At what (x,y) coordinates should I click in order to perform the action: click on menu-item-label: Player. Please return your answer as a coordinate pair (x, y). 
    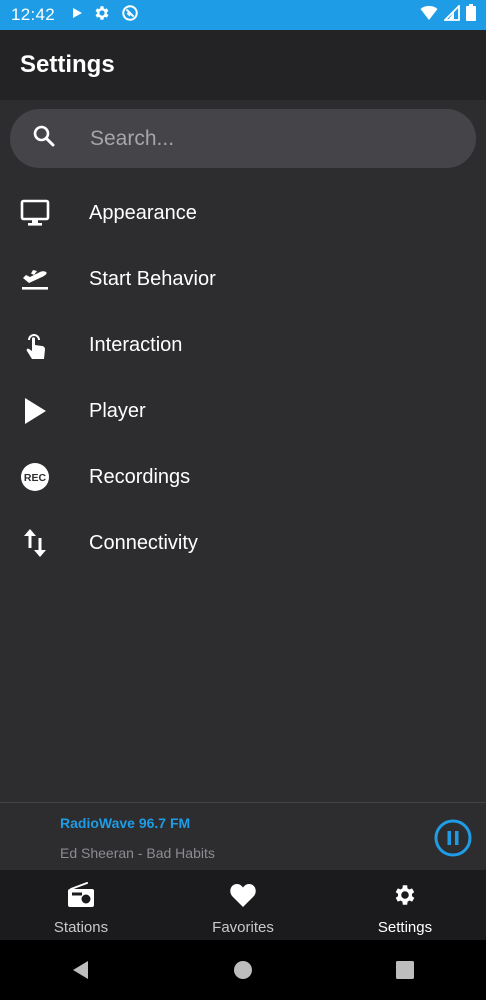
    Looking at the image, I should click on (117, 410).